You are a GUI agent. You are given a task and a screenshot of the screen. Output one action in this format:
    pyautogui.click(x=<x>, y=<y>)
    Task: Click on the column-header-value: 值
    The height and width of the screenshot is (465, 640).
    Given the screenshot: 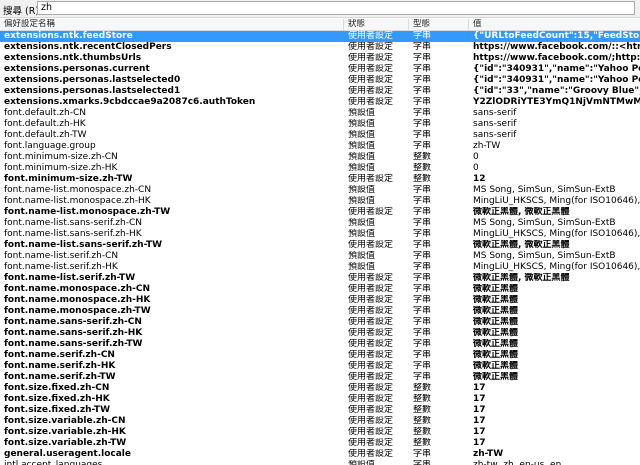 What is the action you would take?
    pyautogui.click(x=554, y=24)
    